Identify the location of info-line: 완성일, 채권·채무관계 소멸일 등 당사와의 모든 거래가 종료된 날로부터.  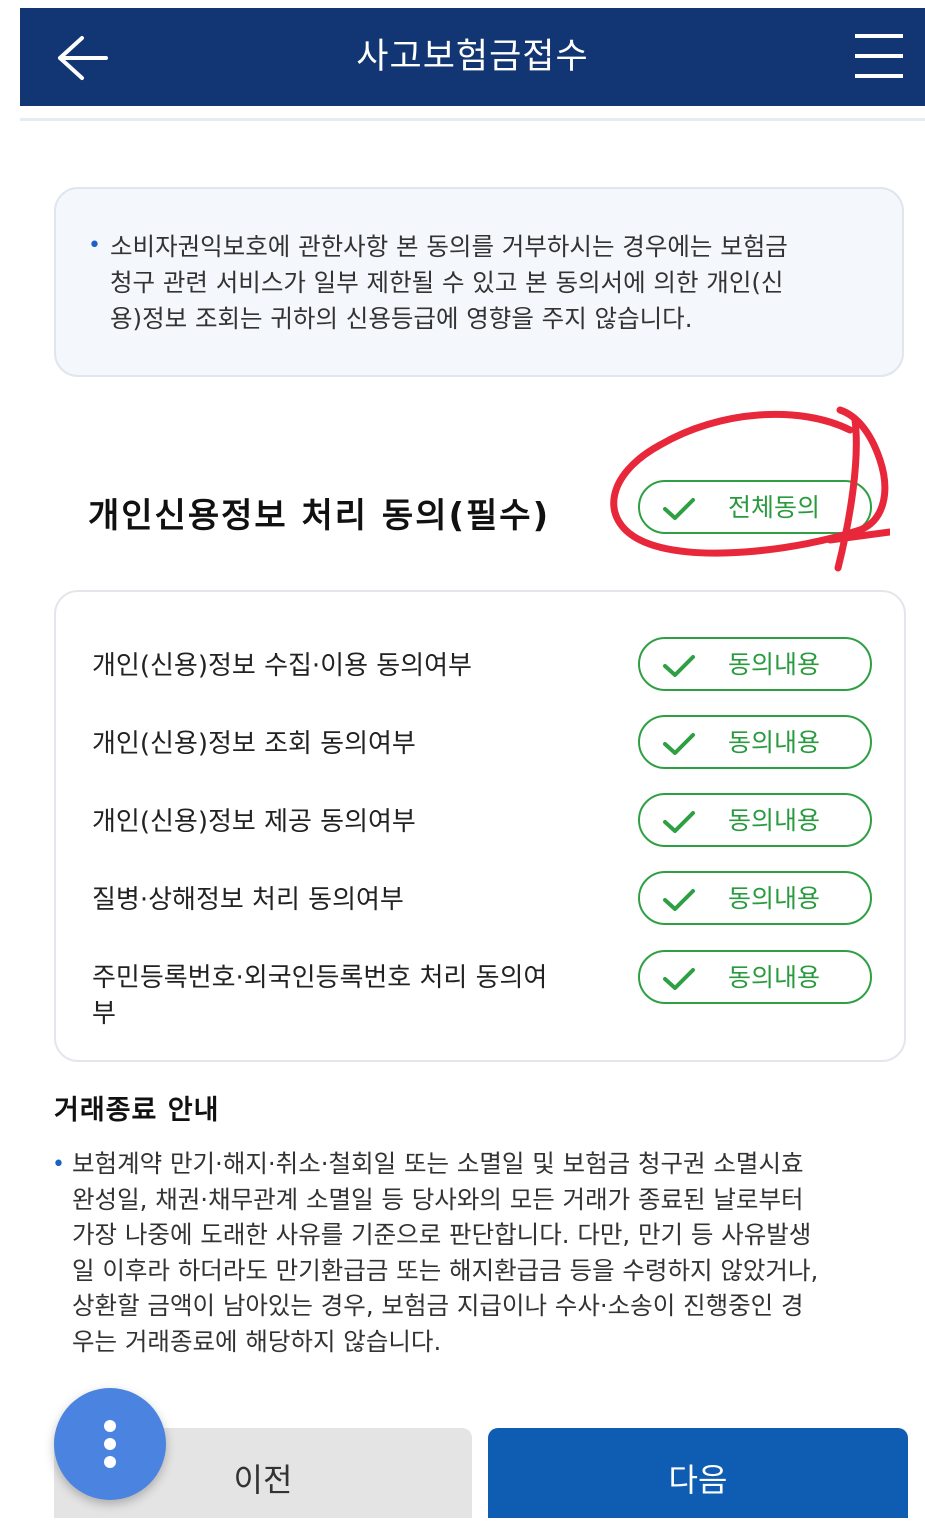
(438, 1199).